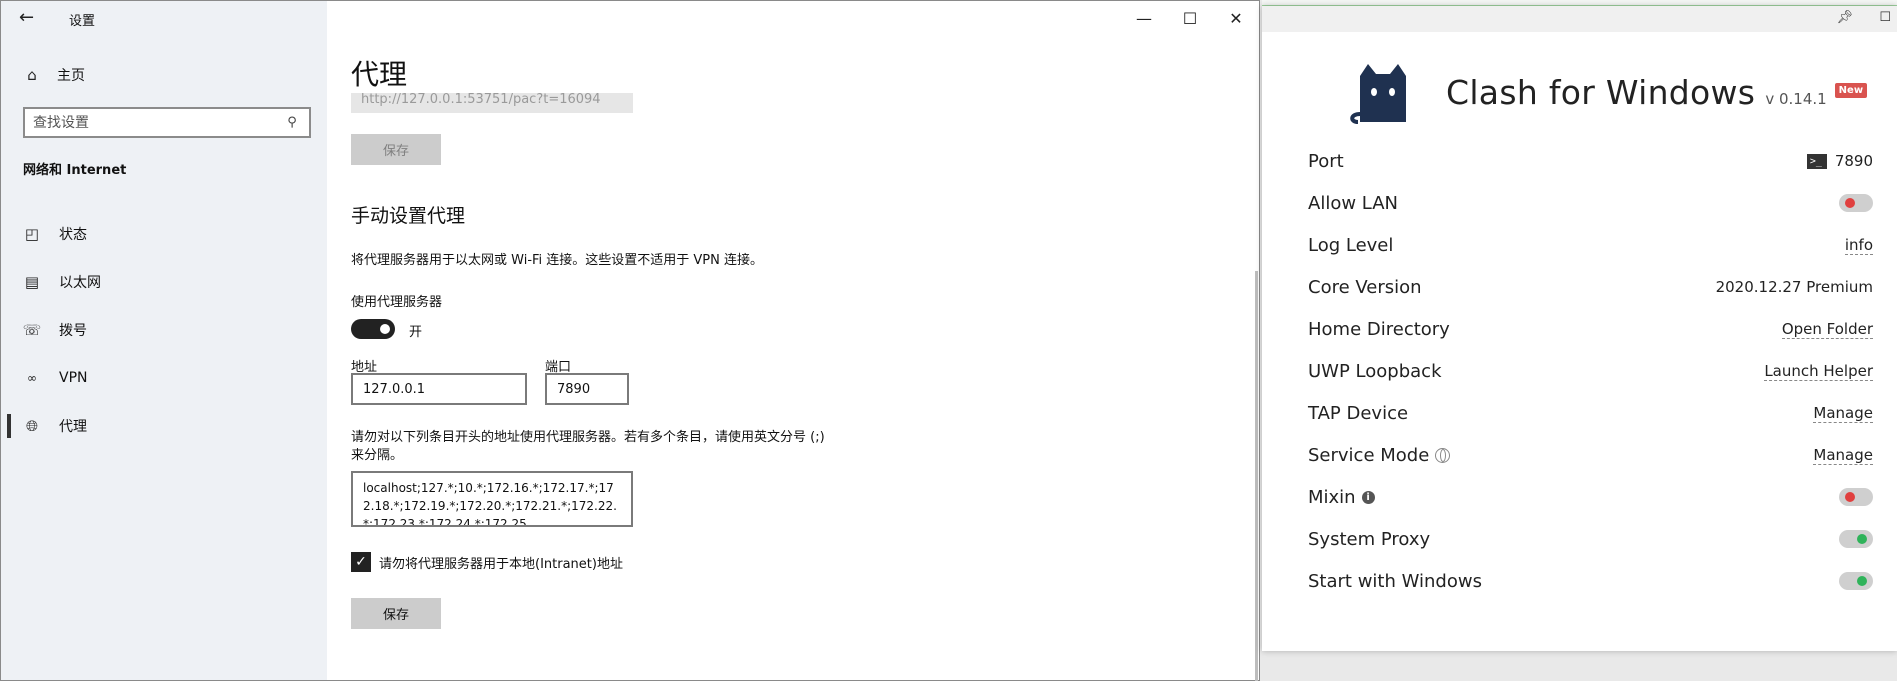 The width and height of the screenshot is (1897, 681). Describe the element at coordinates (557, 260) in the screenshot. I see `manual-proxy-description: 将代理服务器用于以太网或 Wi-Fi 连接。这些设置不适用于 VPN 连接。` at that location.